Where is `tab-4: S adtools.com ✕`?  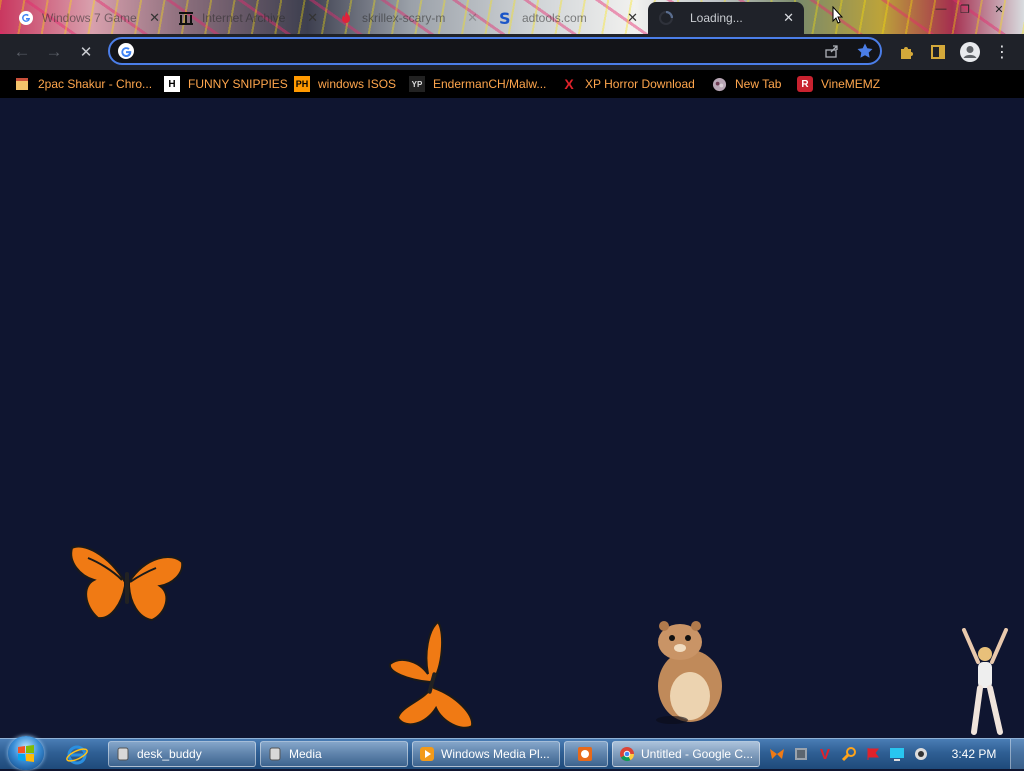
tab-4: S adtools.com ✕ is located at coordinates (568, 18).